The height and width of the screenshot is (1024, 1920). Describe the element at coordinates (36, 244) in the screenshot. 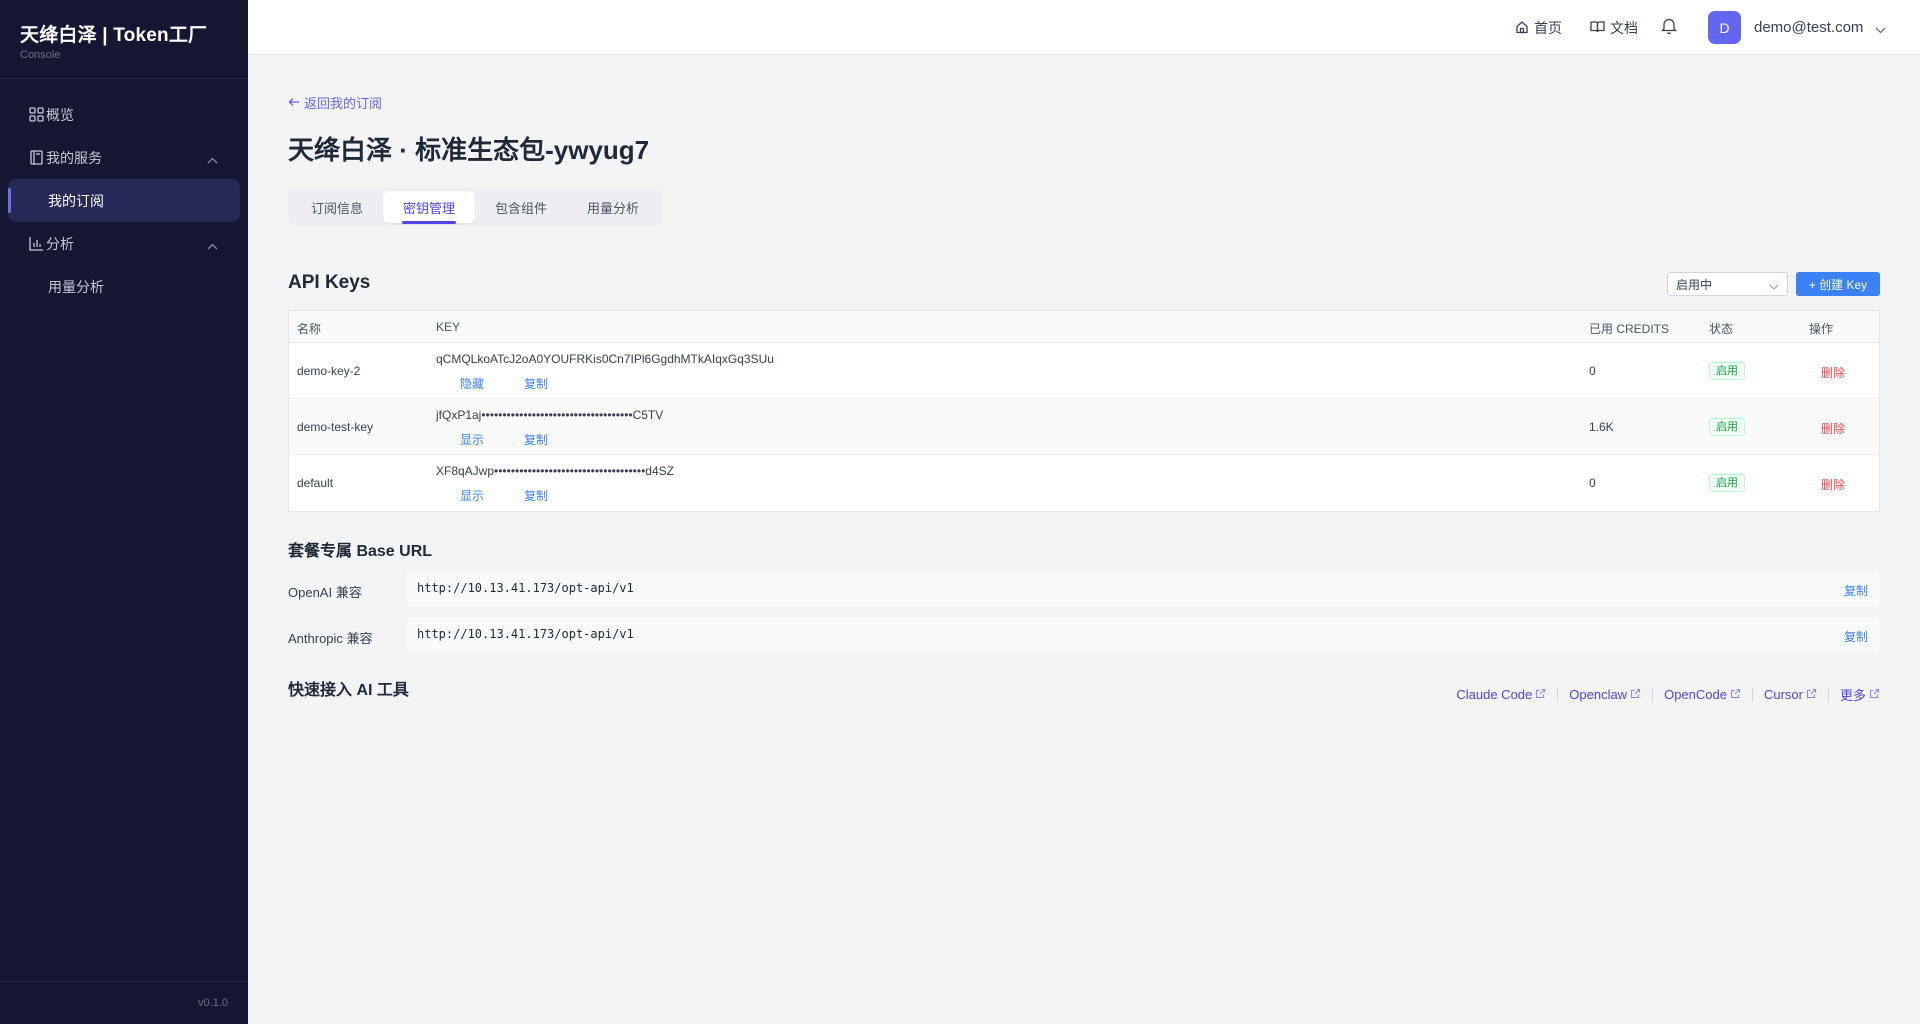

I see `bar-chart-icon` at that location.